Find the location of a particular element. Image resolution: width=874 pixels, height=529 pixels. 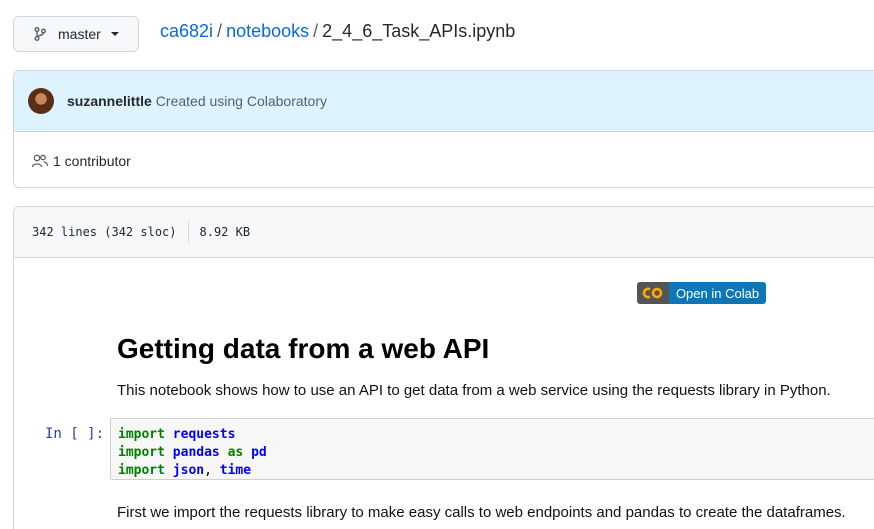

colab-logo-svg is located at coordinates (652, 293).